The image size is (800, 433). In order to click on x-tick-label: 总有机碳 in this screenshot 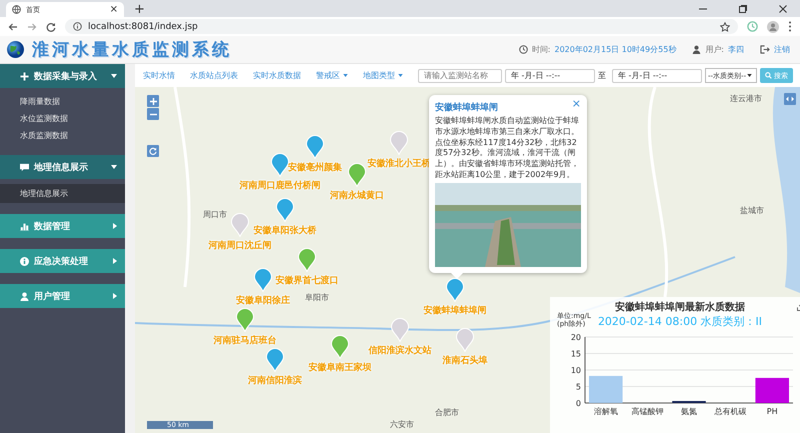, I will do `click(730, 411)`.